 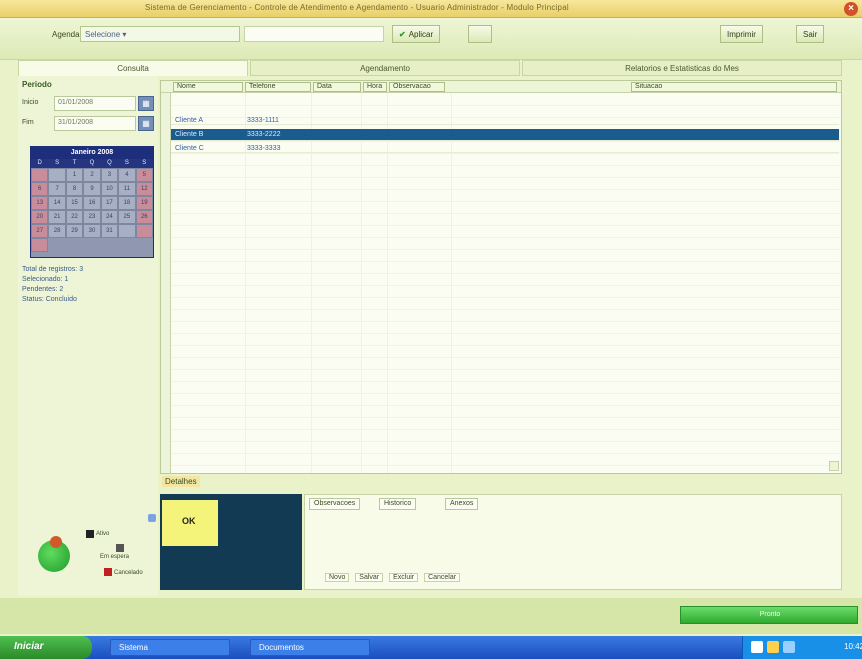 I want to click on cell-phone: 3333-2222, so click(x=264, y=134).